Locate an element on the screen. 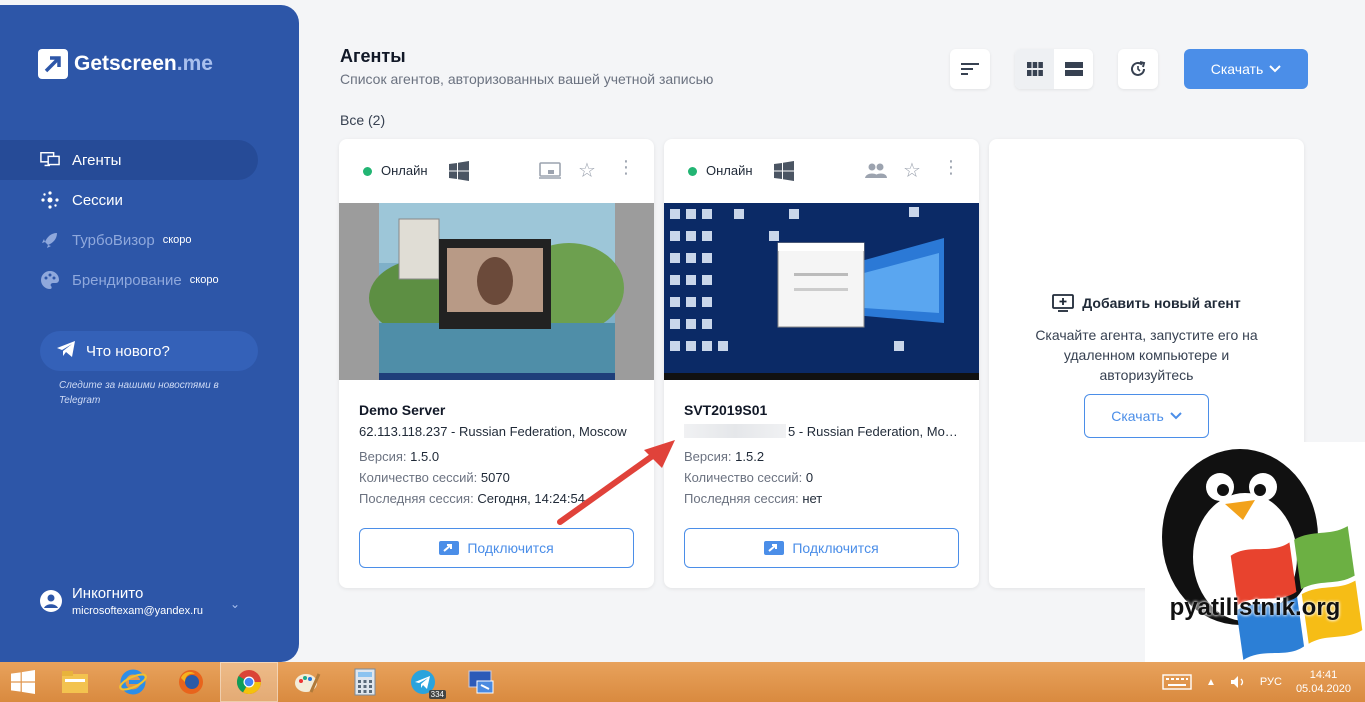 The image size is (1365, 702). add-agent-title: Добавить новый агент is located at coordinates (1146, 303).